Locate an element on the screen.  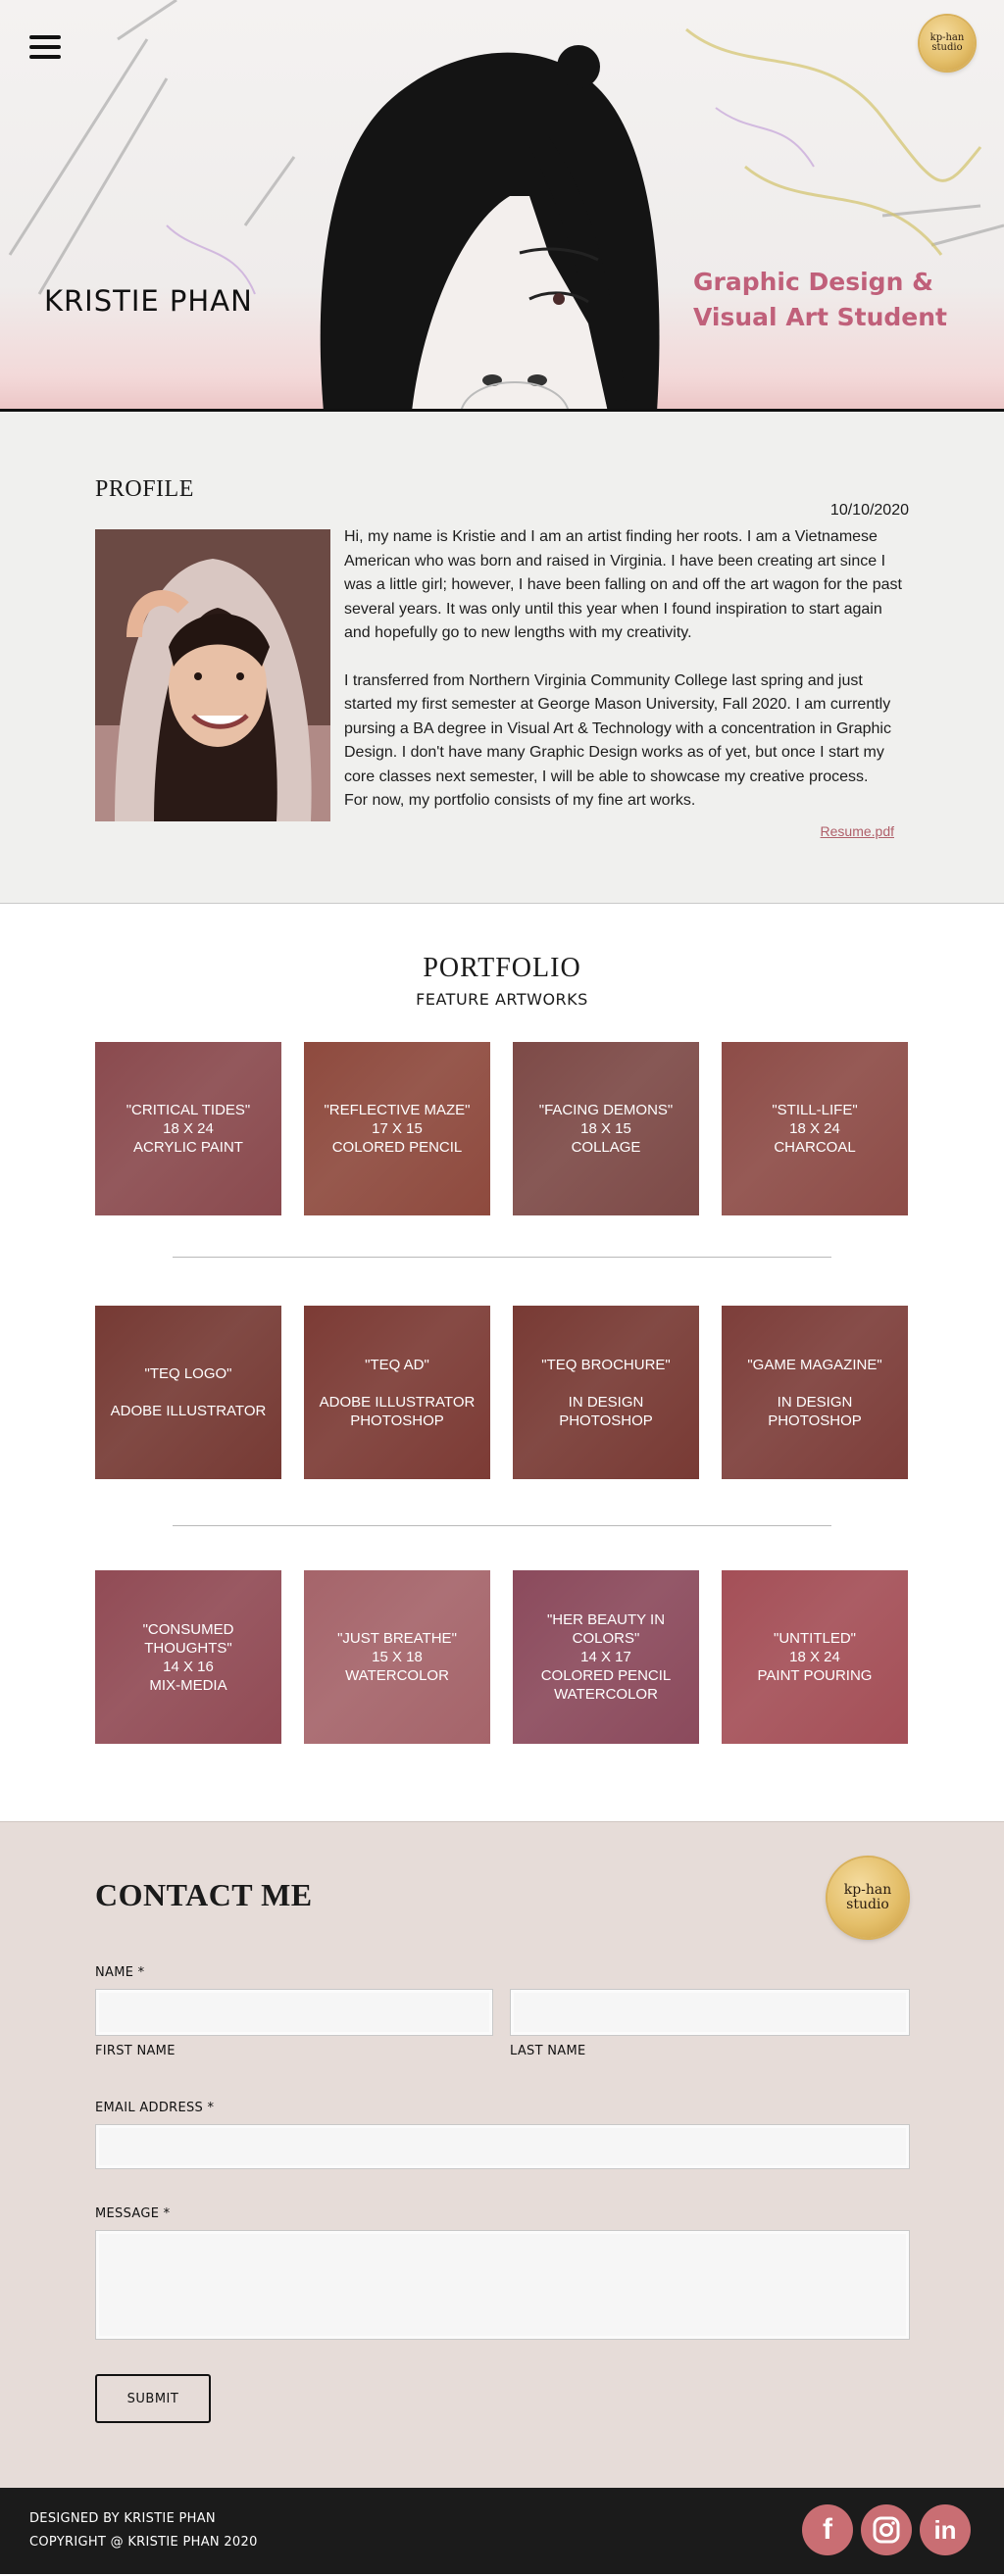
artwork-tile: "TEQ LOGO" ADOBE ILLUSTRATOR is located at coordinates (188, 1392).